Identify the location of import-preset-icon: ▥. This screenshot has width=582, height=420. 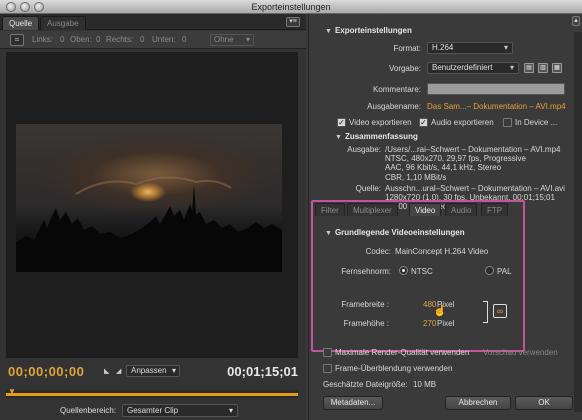
(543, 68).